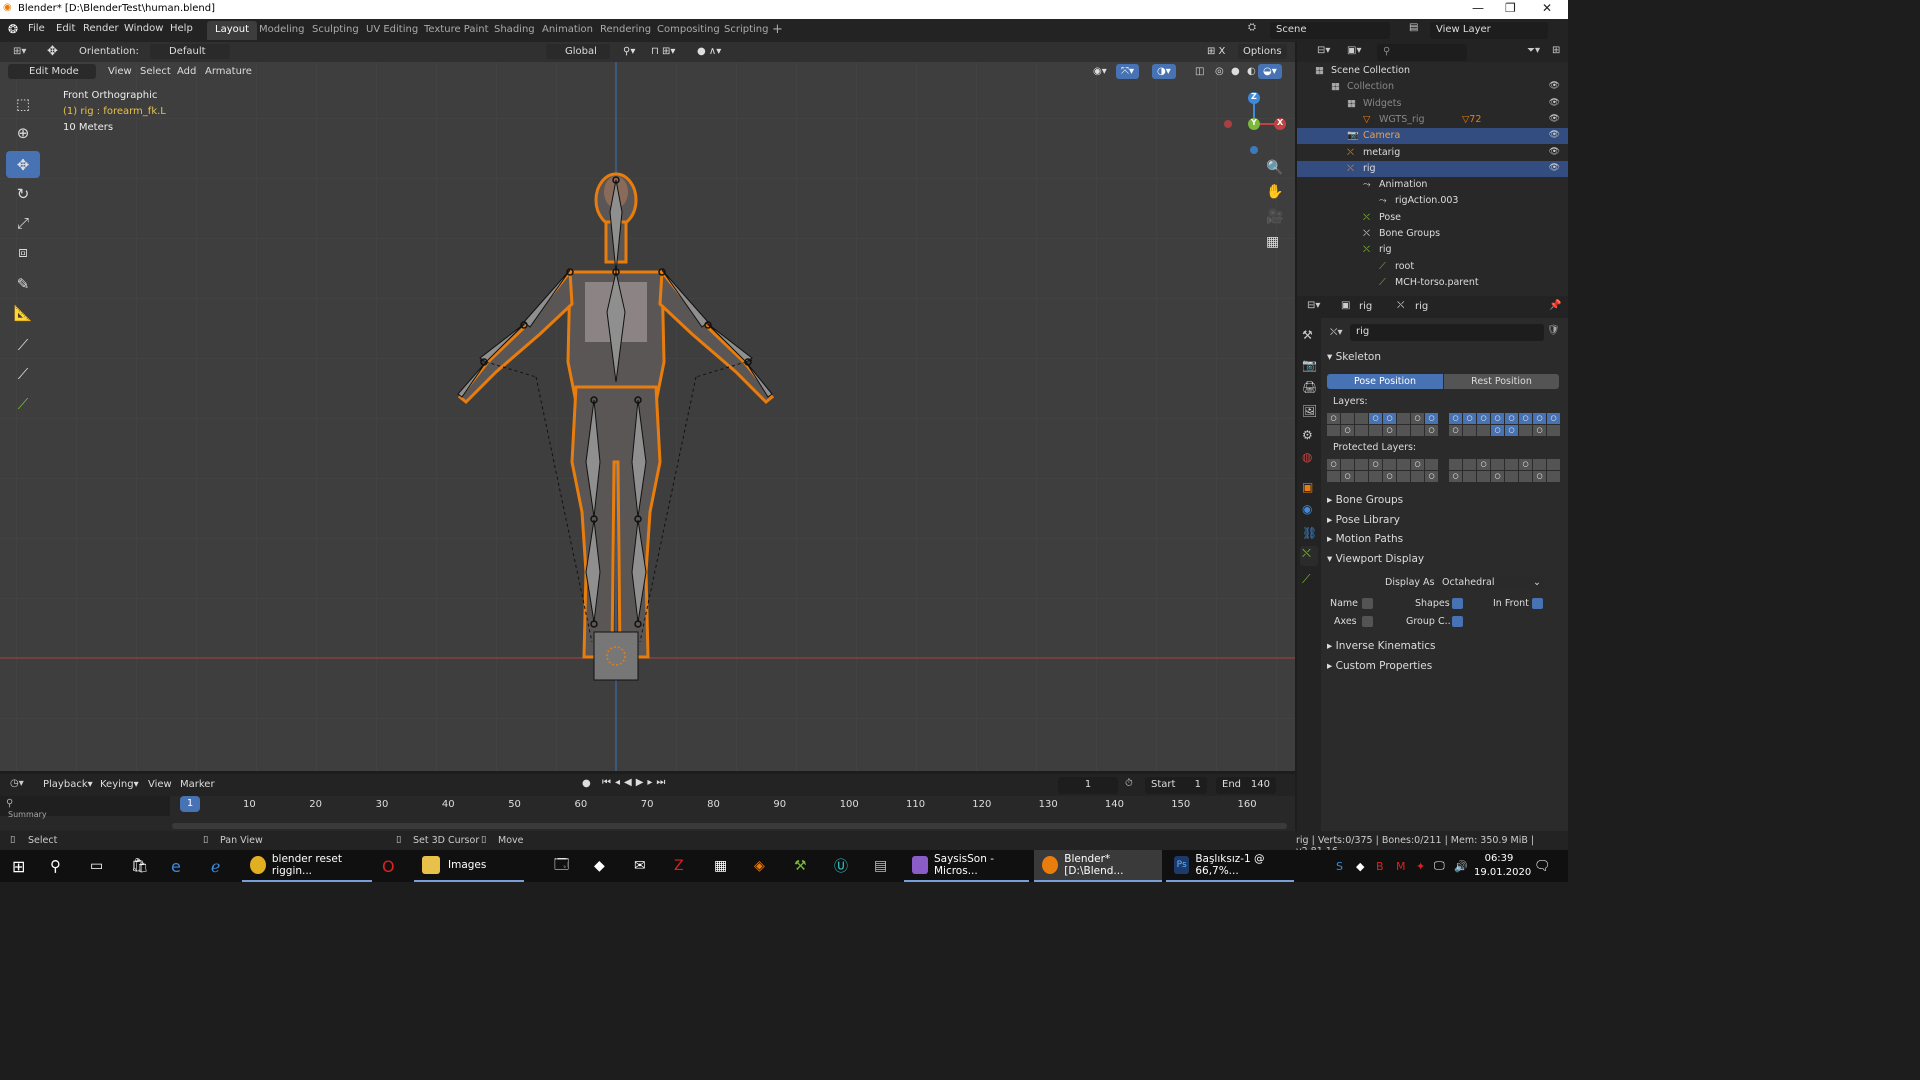 The image size is (1920, 1080). I want to click on editor-type-icon: ⊞▾, so click(19, 51).